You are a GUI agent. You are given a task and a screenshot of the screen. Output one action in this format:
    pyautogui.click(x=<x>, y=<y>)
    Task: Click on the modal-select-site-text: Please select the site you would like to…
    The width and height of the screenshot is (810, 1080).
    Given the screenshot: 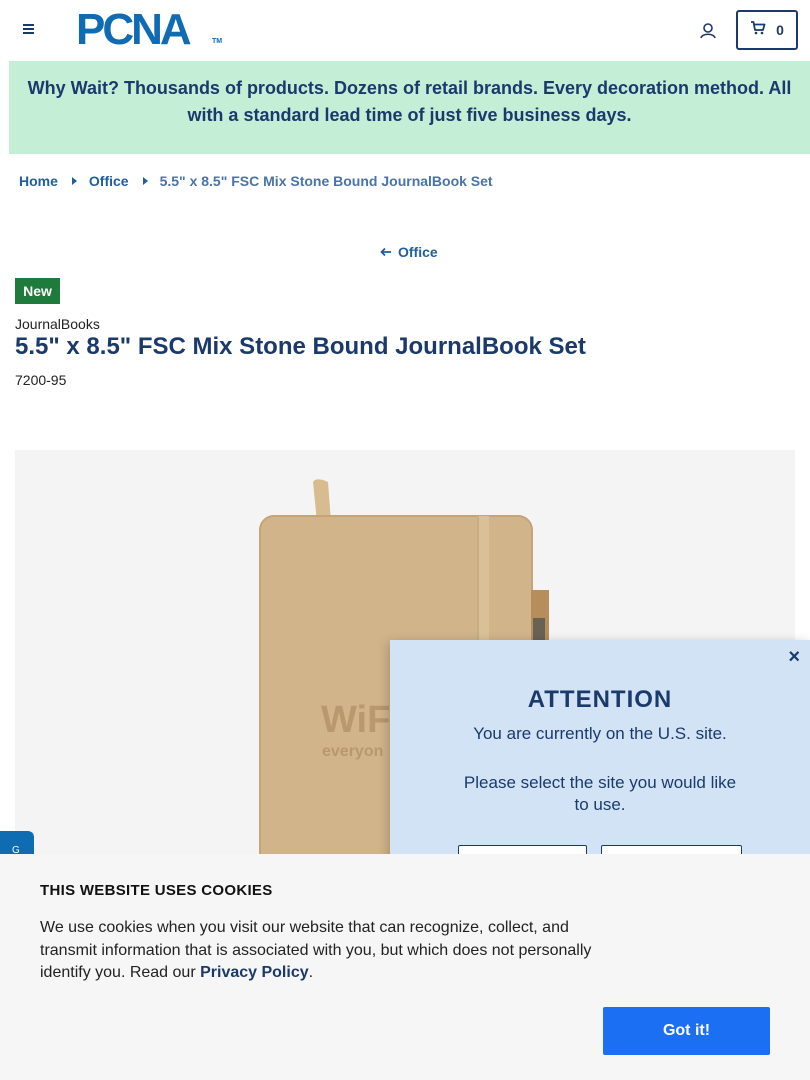 What is the action you would take?
    pyautogui.click(x=600, y=793)
    